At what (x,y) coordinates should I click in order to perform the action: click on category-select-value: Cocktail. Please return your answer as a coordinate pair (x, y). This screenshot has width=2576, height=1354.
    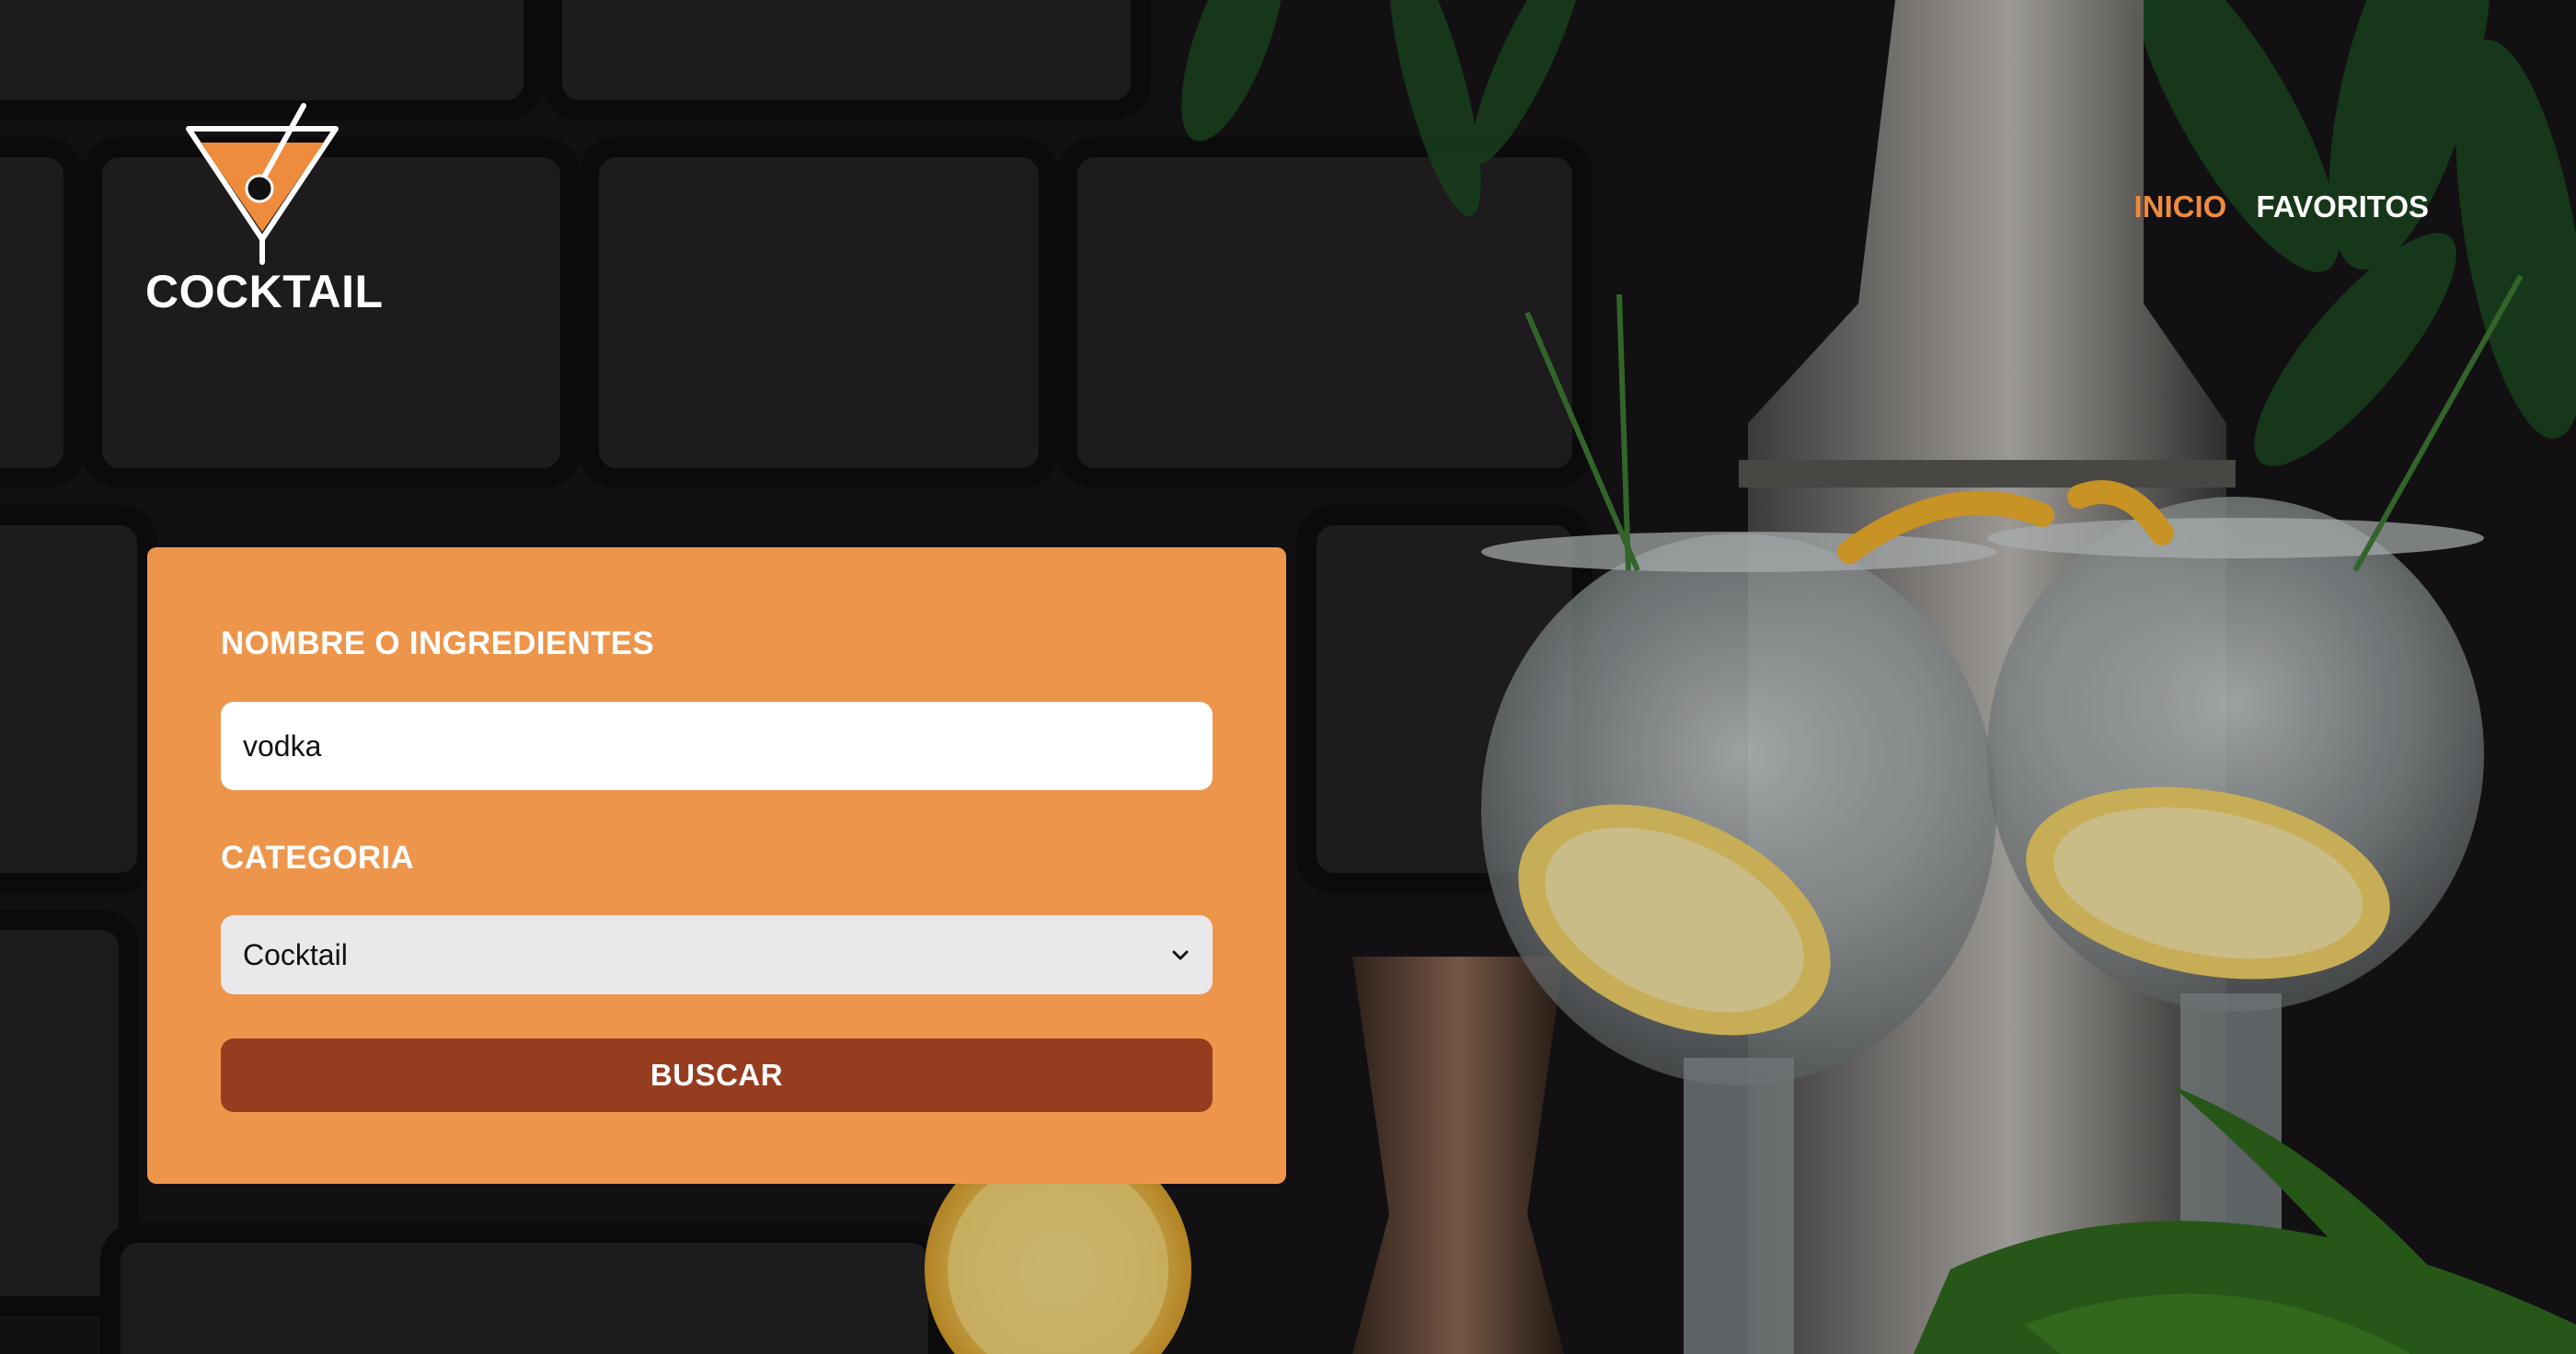
    Looking at the image, I should click on (295, 954).